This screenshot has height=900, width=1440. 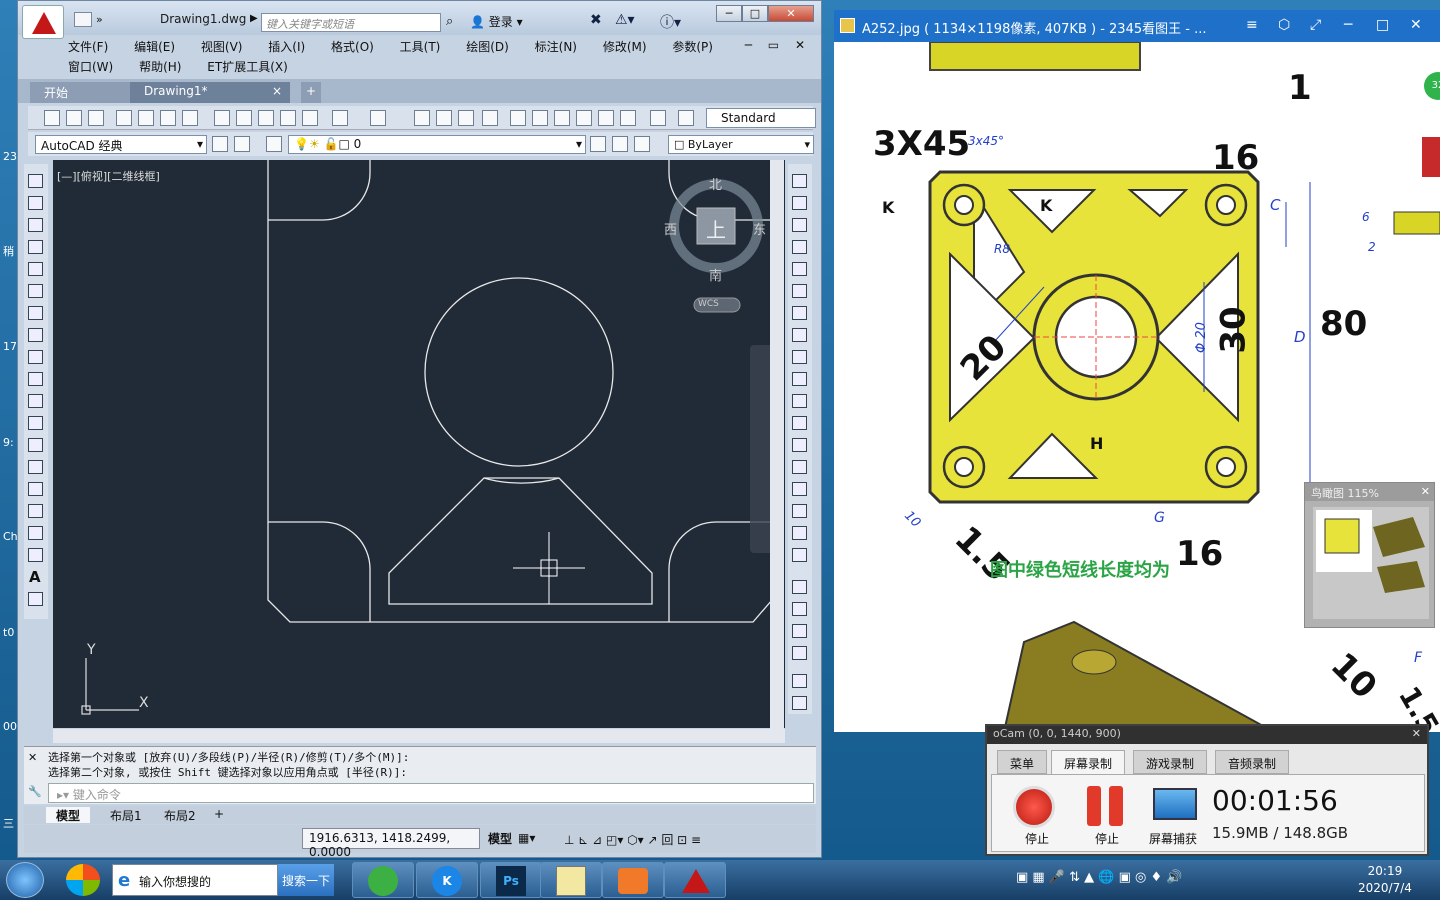 What do you see at coordinates (466, 118) in the screenshot?
I see `zoom-window-icon` at bounding box center [466, 118].